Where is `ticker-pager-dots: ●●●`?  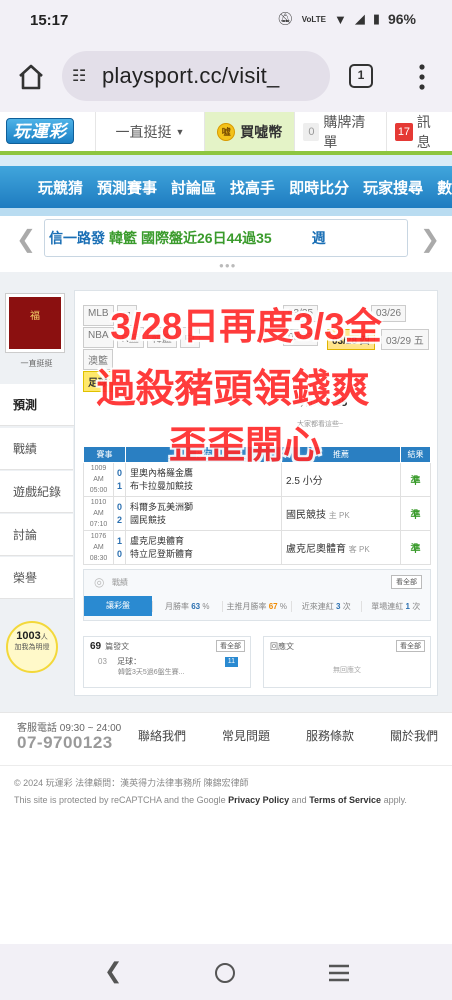 ticker-pager-dots: ●●● is located at coordinates (228, 265).